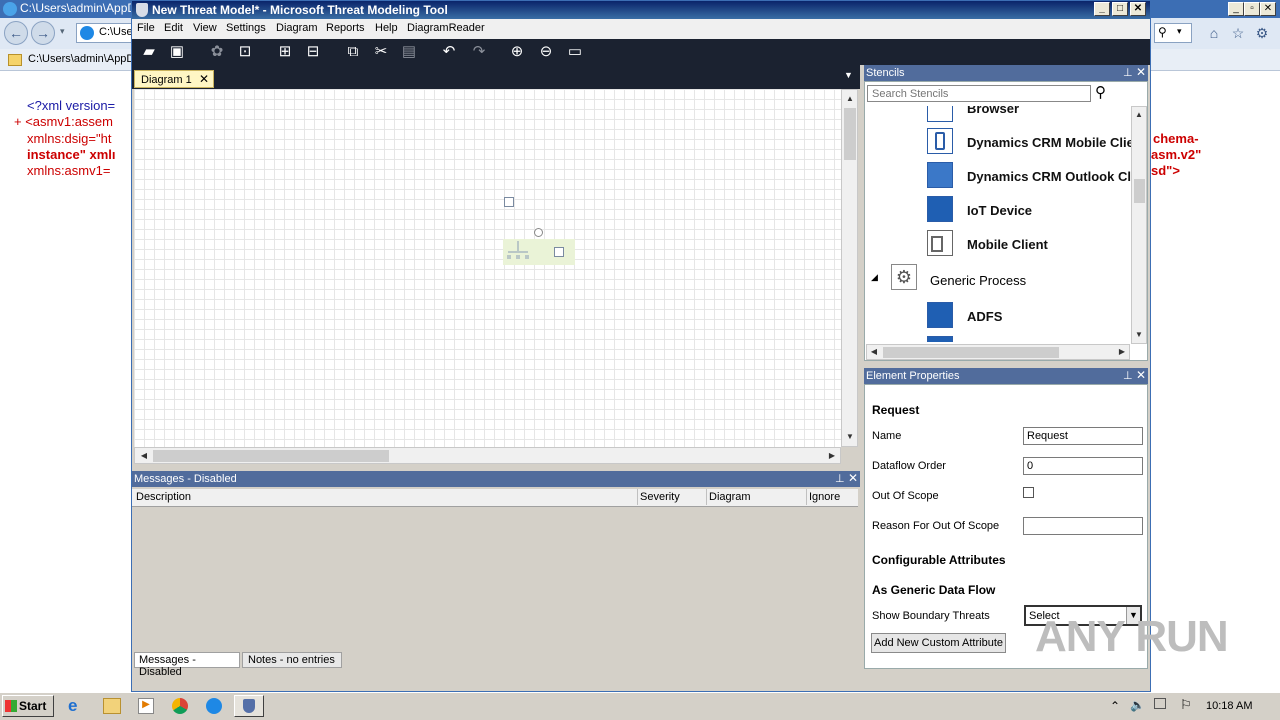 The image size is (1280, 720). What do you see at coordinates (106, 33) in the screenshot?
I see `address-bar: C:\Use` at bounding box center [106, 33].